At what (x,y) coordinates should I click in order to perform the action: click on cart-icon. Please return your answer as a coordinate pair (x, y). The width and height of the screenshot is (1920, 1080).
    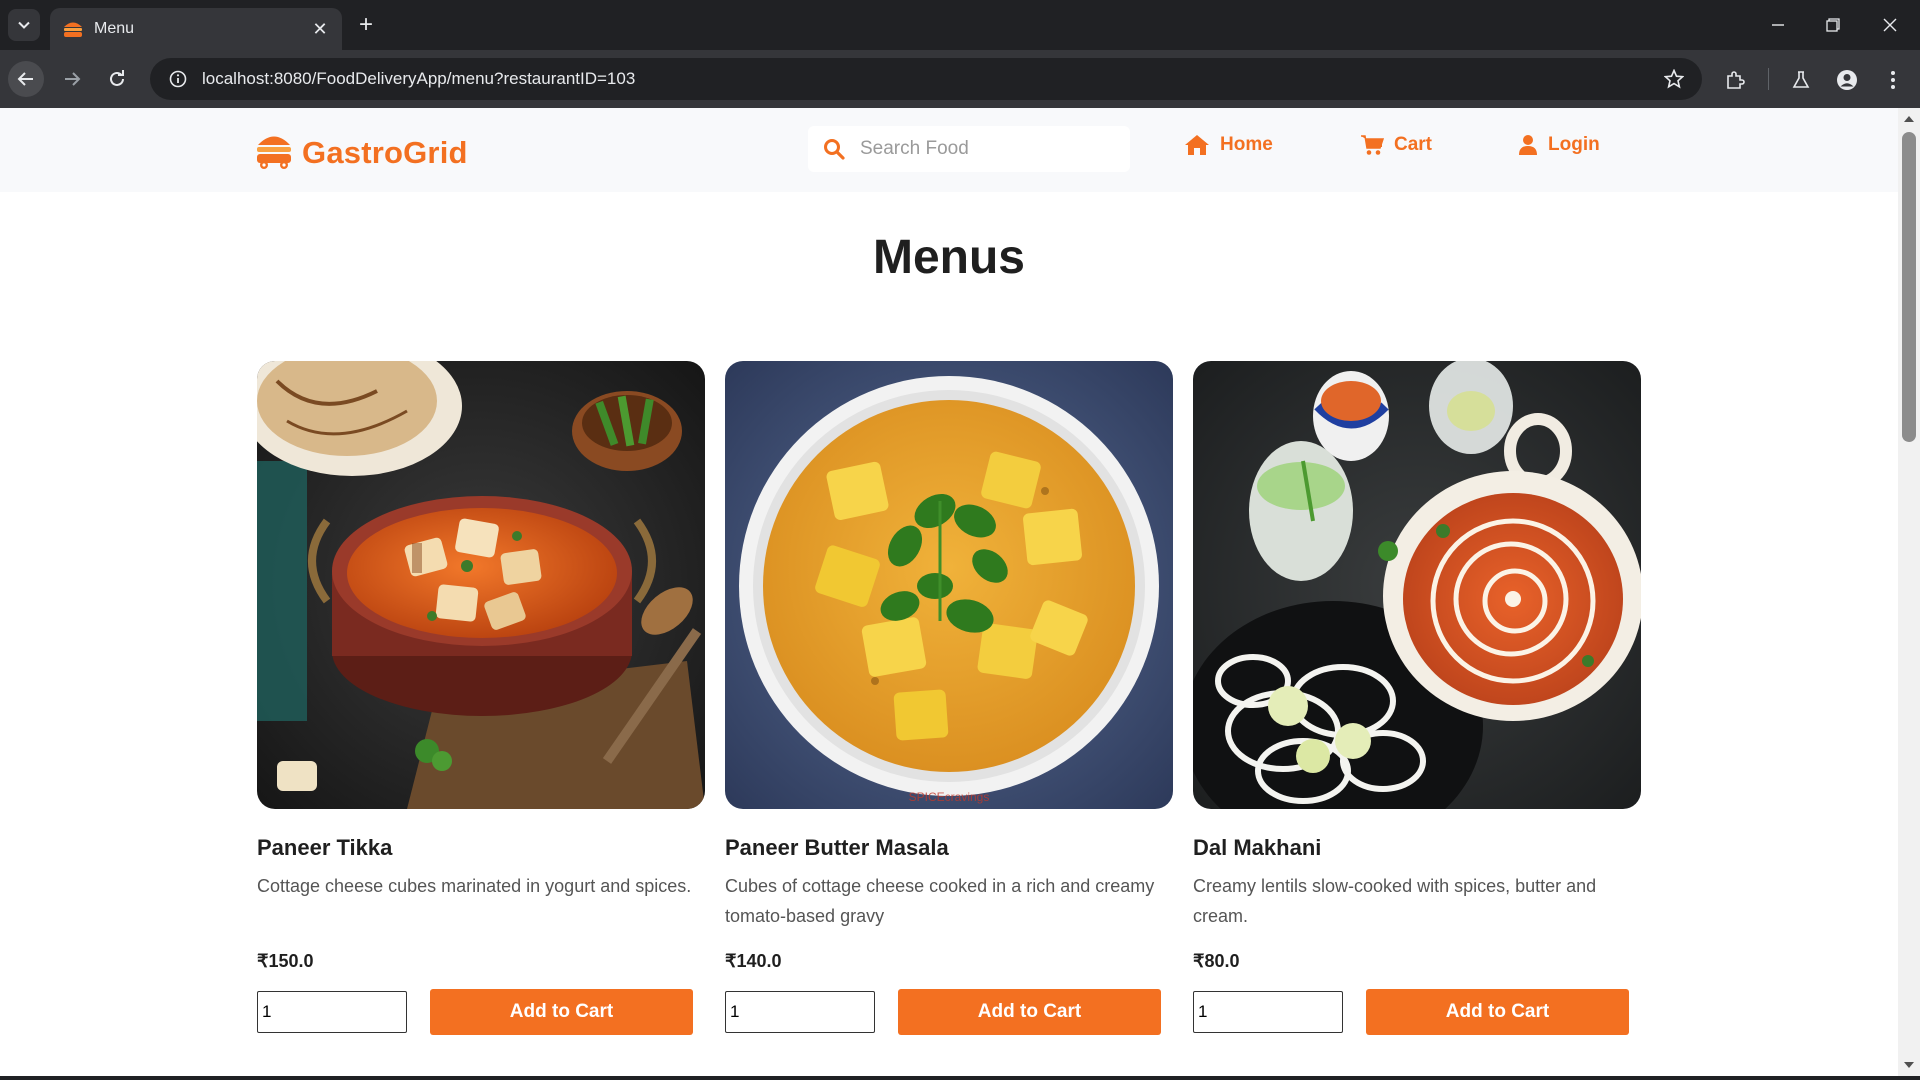
    Looking at the image, I should click on (1372, 145).